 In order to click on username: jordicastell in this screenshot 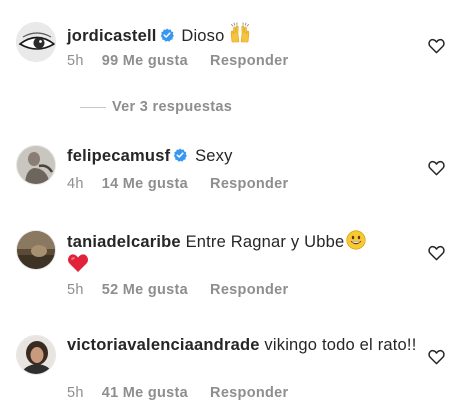, I will do `click(112, 36)`.